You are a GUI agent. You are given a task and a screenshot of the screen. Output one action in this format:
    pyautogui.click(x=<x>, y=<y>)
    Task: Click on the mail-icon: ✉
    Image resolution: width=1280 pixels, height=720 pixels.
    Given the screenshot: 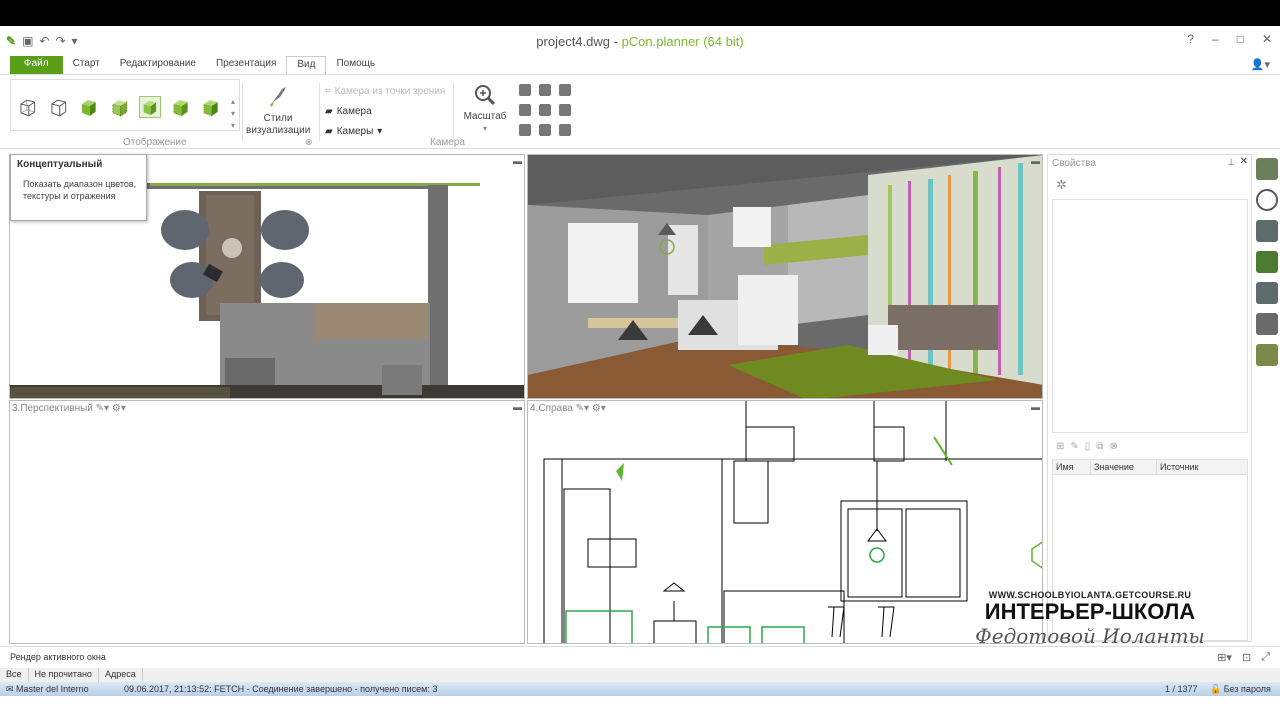 What is the action you would take?
    pyautogui.click(x=11, y=688)
    